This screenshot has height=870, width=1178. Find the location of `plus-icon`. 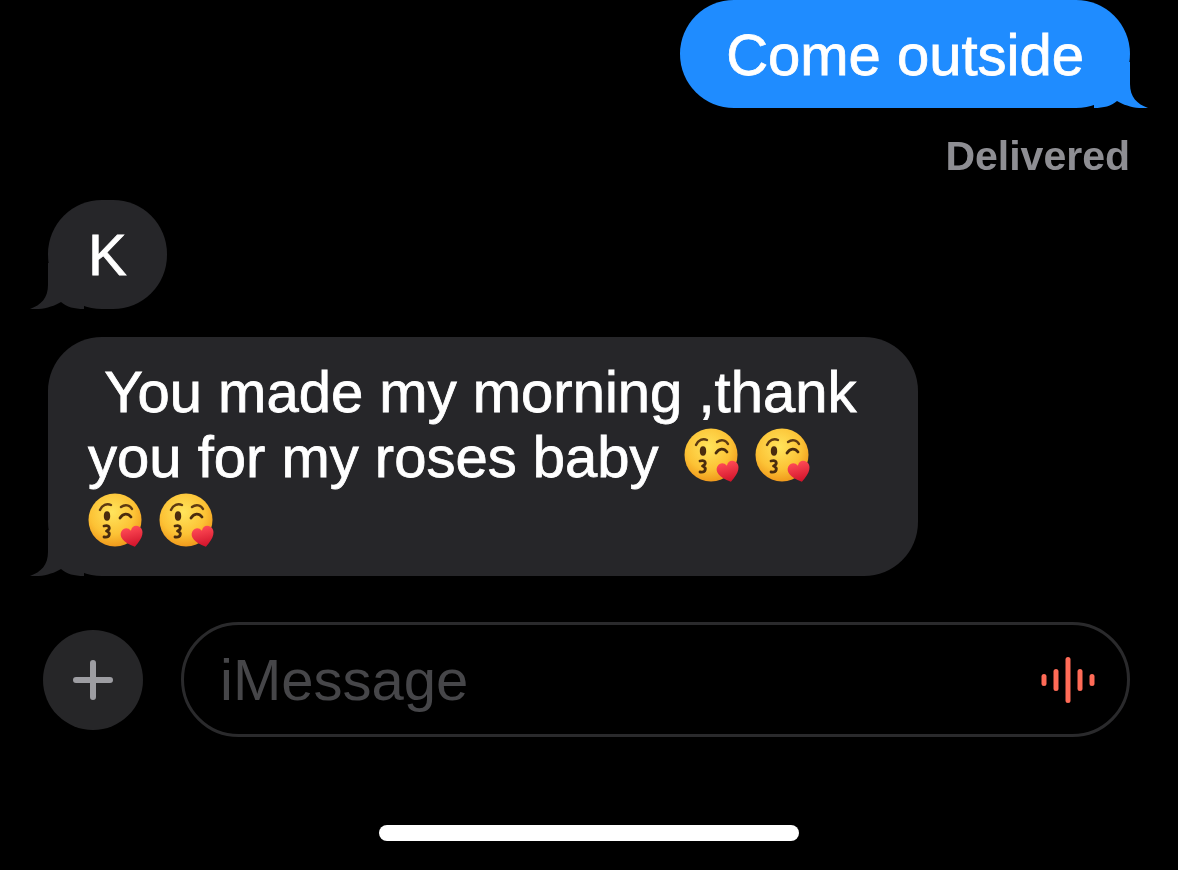

plus-icon is located at coordinates (93, 679).